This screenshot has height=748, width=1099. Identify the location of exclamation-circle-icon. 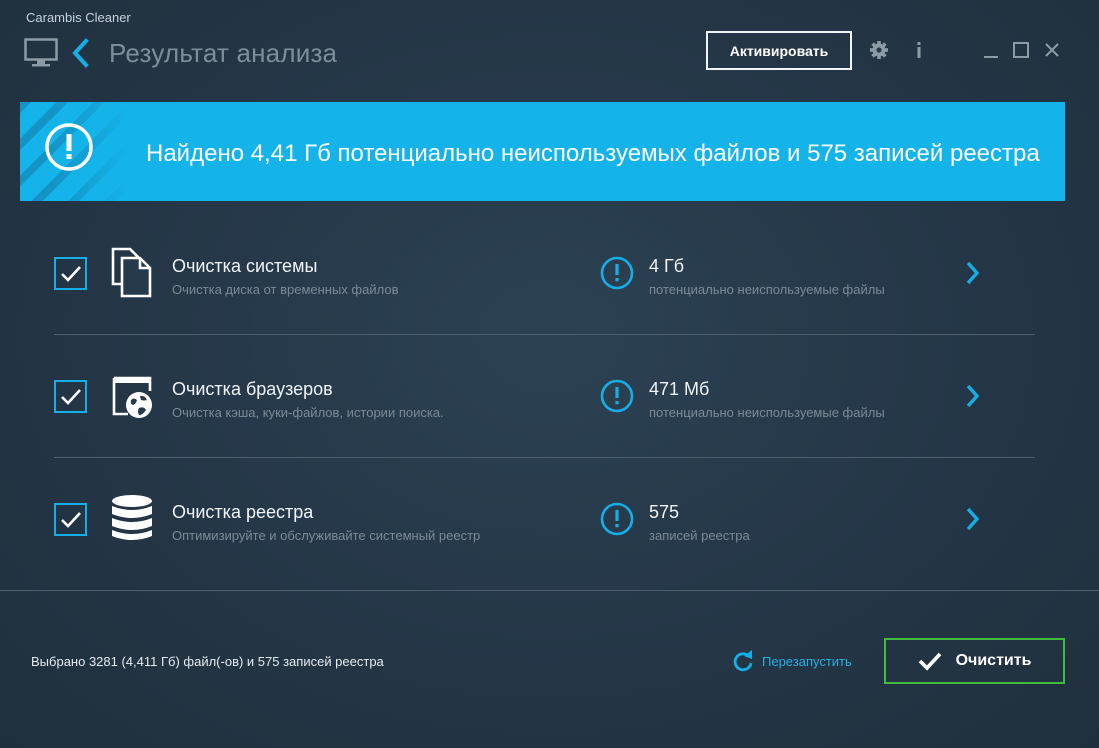
(69, 147).